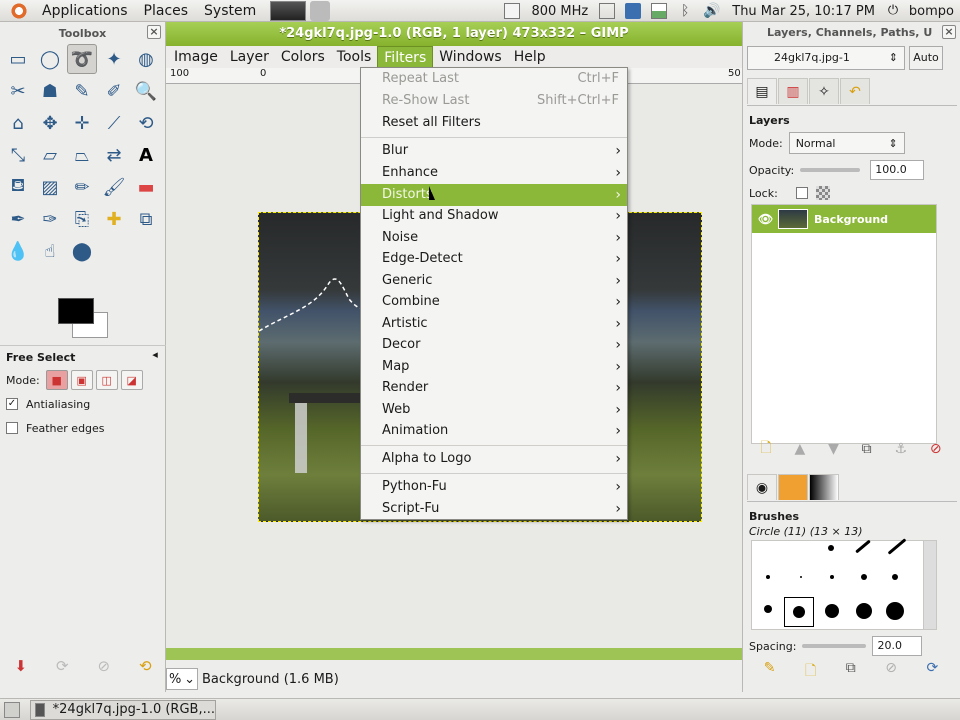 Image resolution: width=960 pixels, height=720 pixels. I want to click on eraser-icon: ▬, so click(146, 187).